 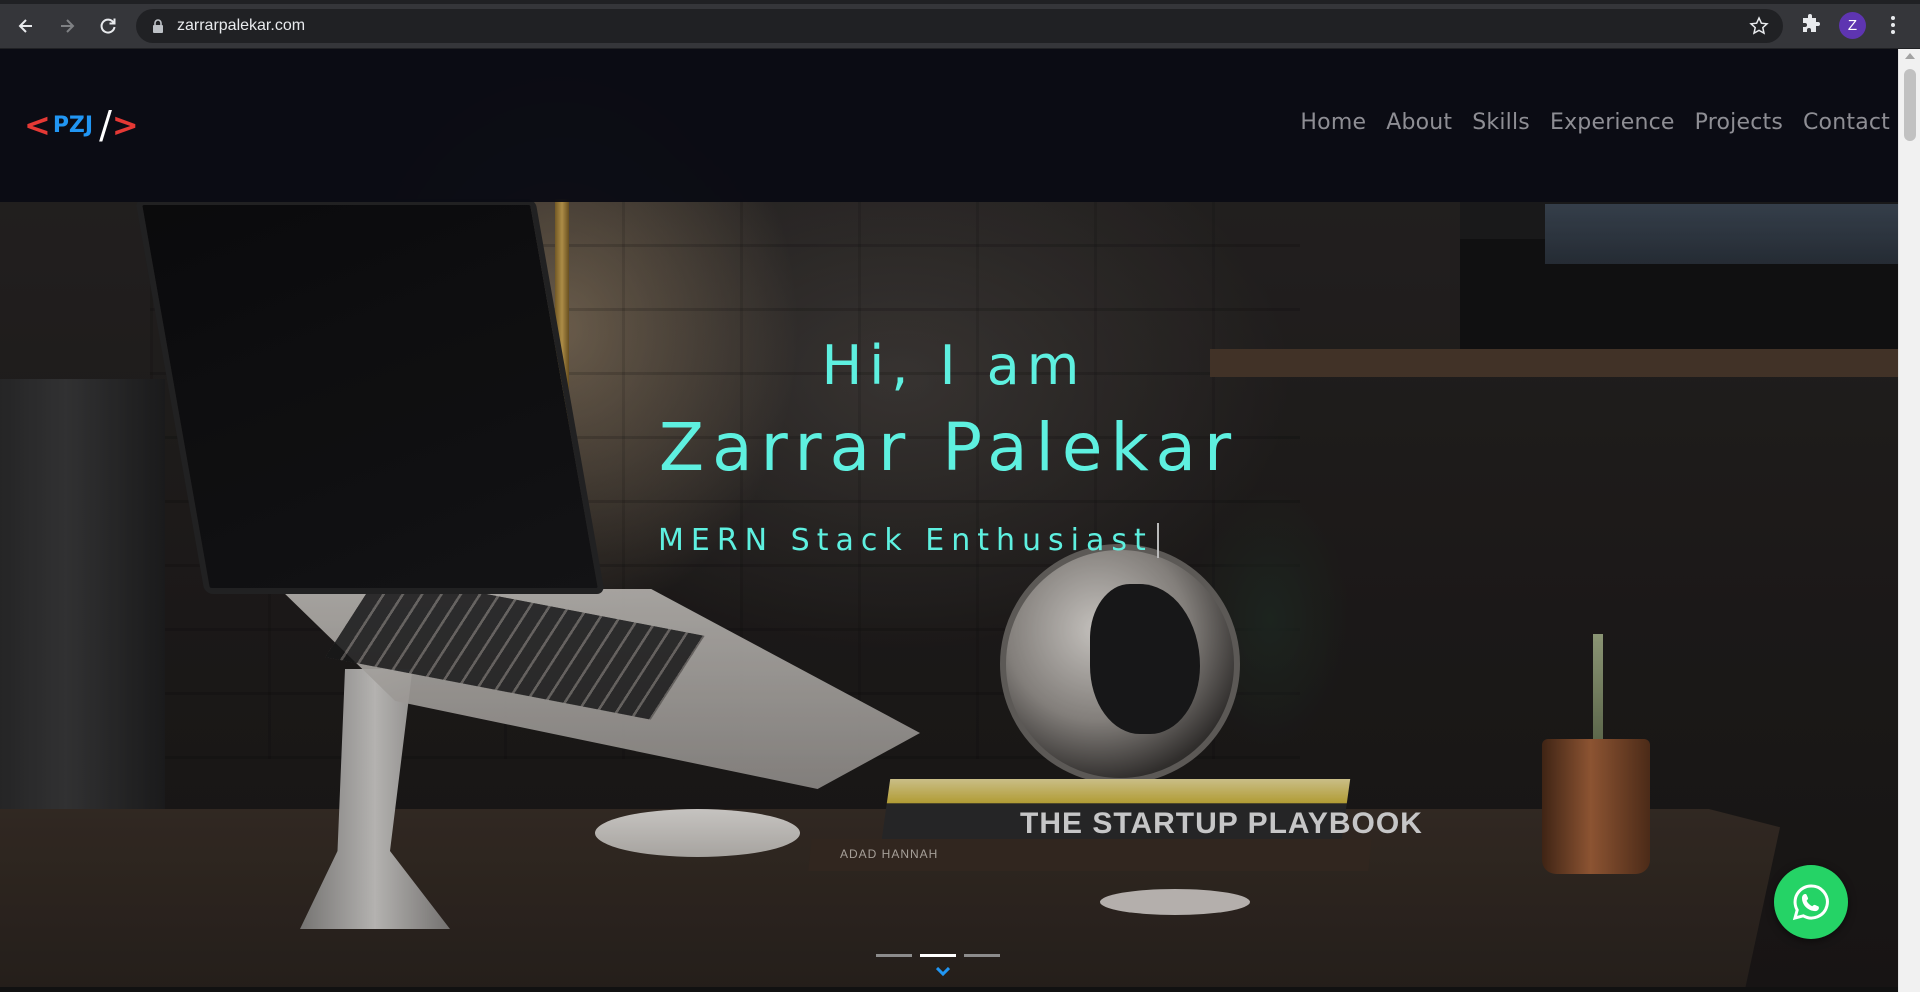 I want to click on scroll-up-arrow, so click(x=1910, y=56).